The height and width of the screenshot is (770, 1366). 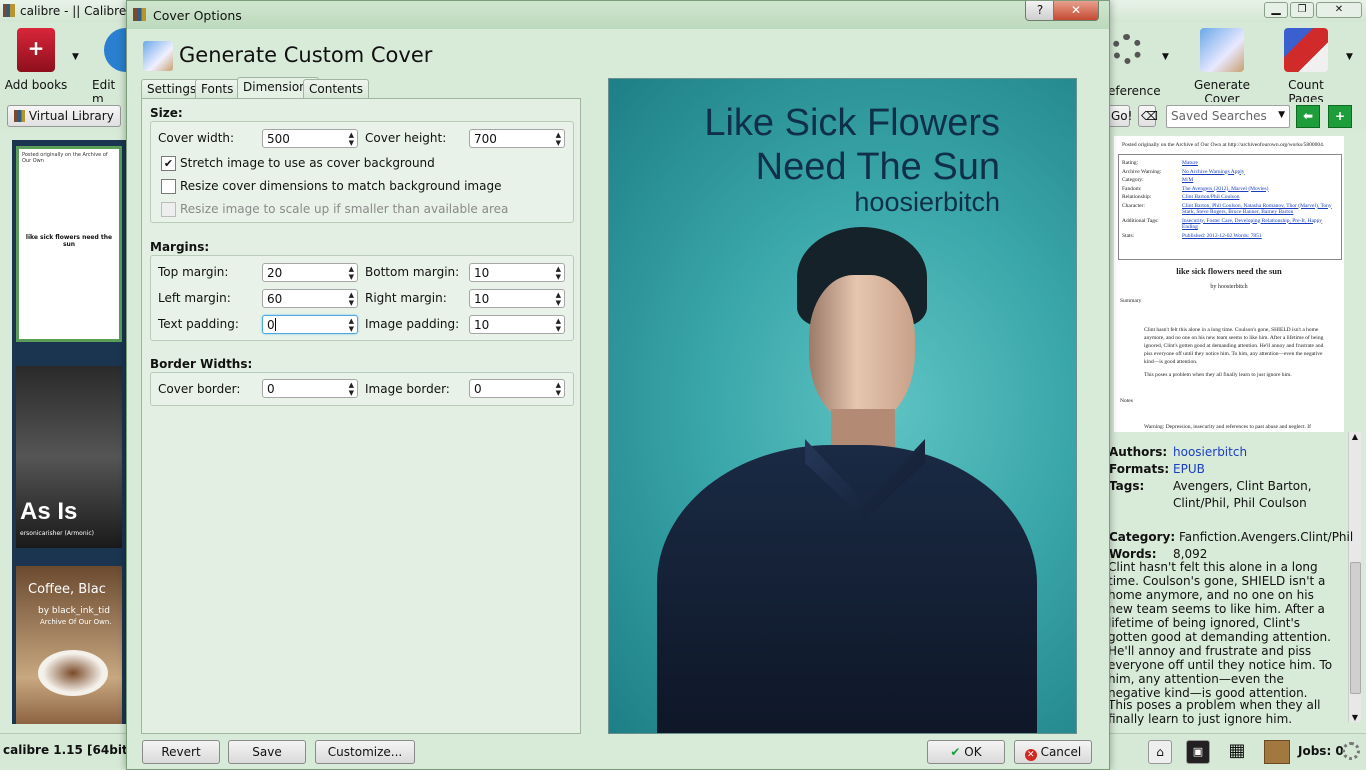 I want to click on go-button: Go!, so click(x=1120, y=116).